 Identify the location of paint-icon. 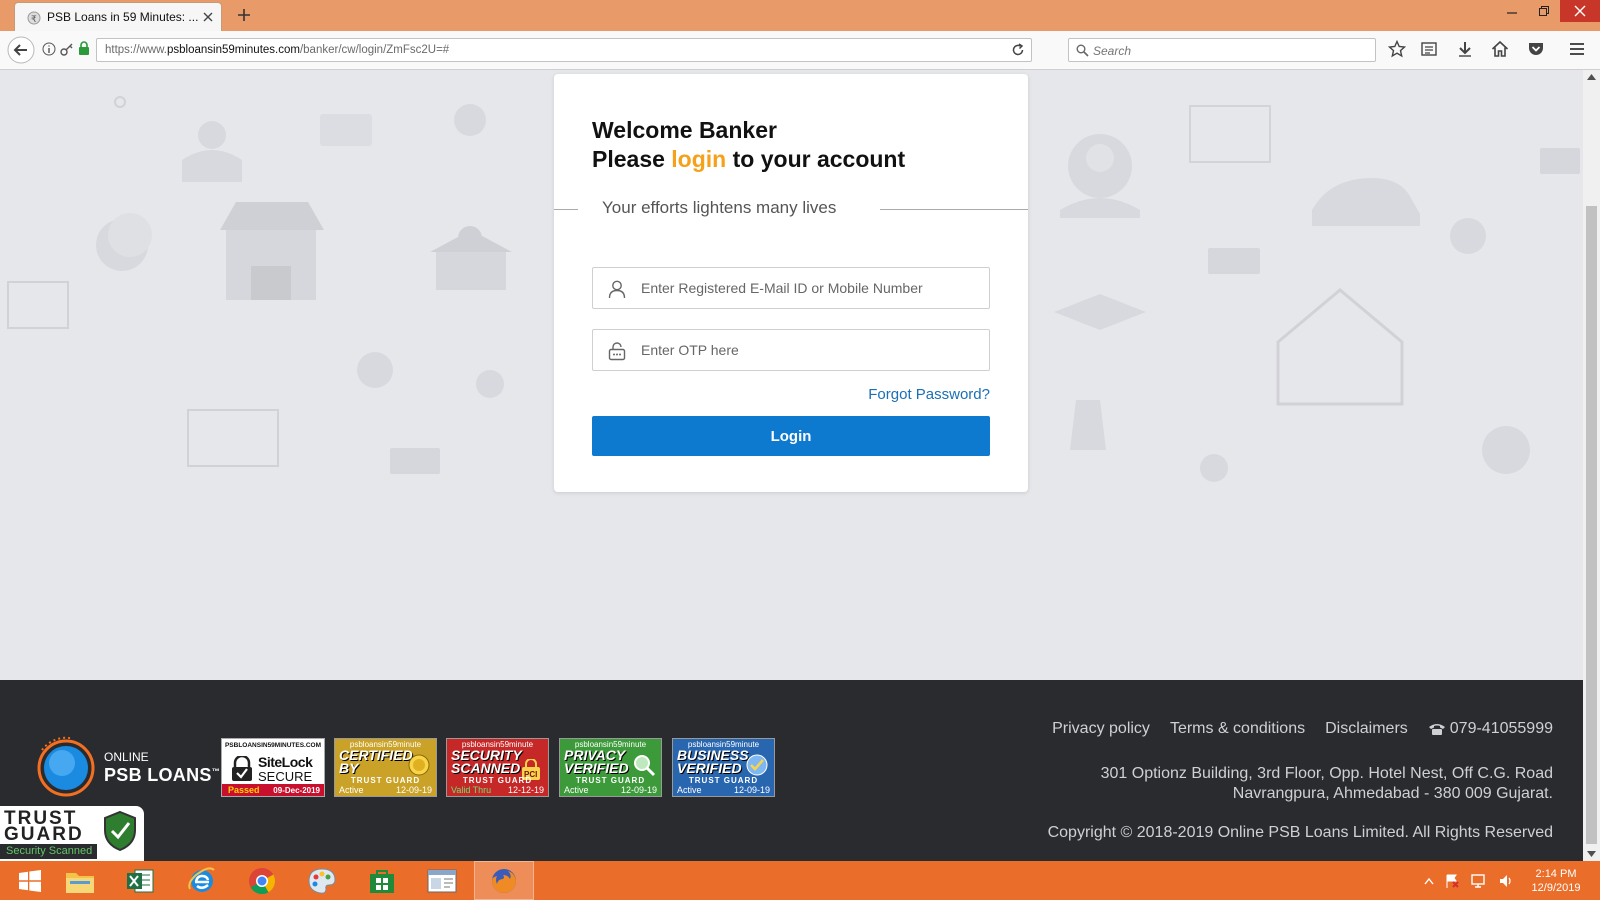
(322, 880).